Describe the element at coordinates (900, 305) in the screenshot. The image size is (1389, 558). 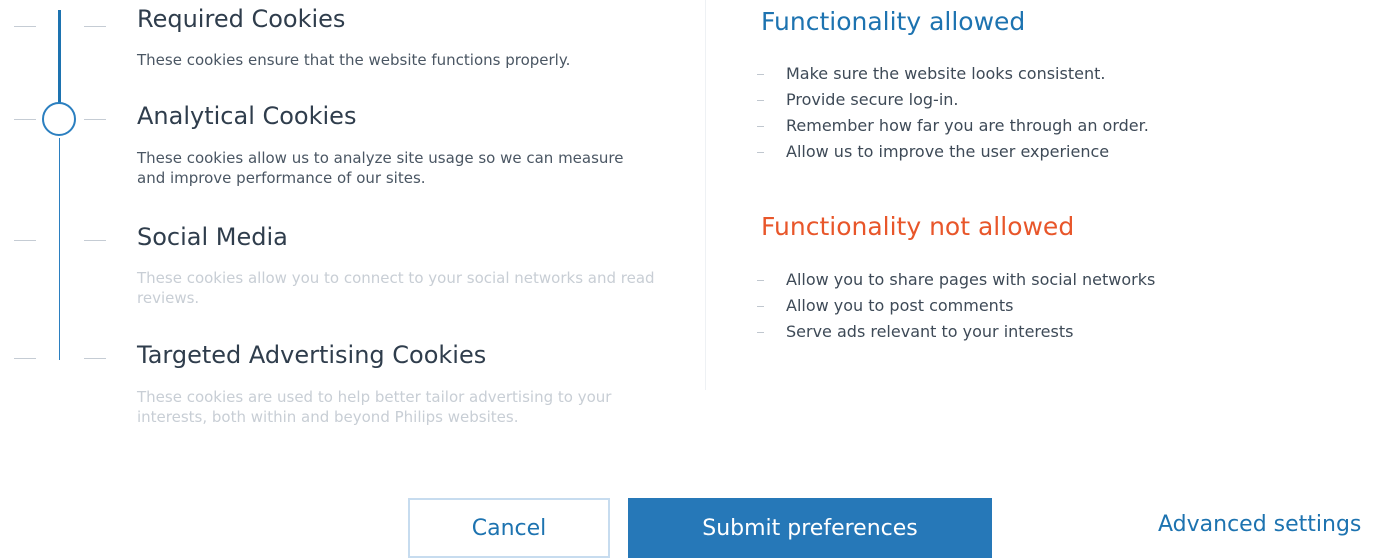
I see `list-item-text: Allow you to post comments` at that location.